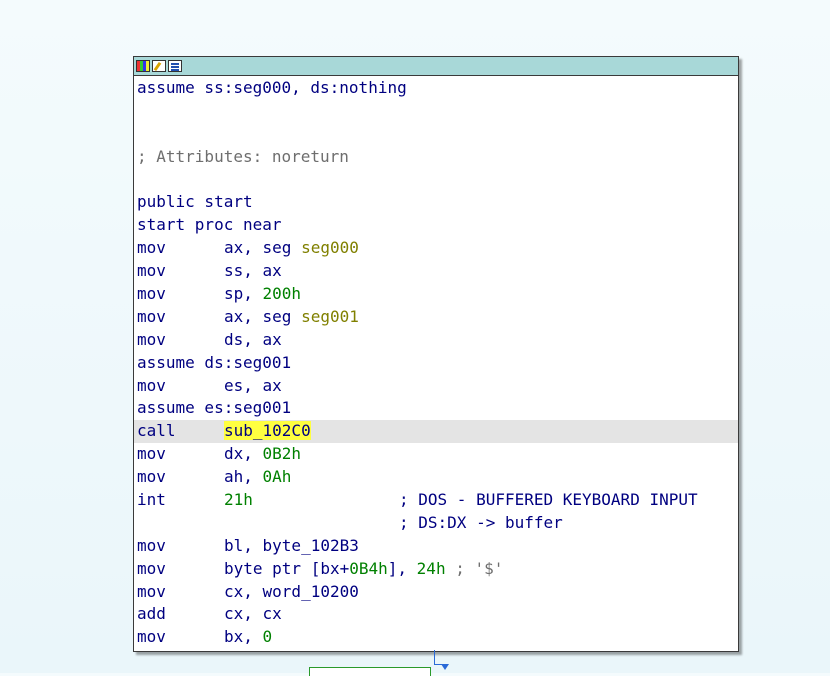 This screenshot has height=676, width=830. Describe the element at coordinates (243, 156) in the screenshot. I see `code-comment: ; Attributes: noreturn` at that location.